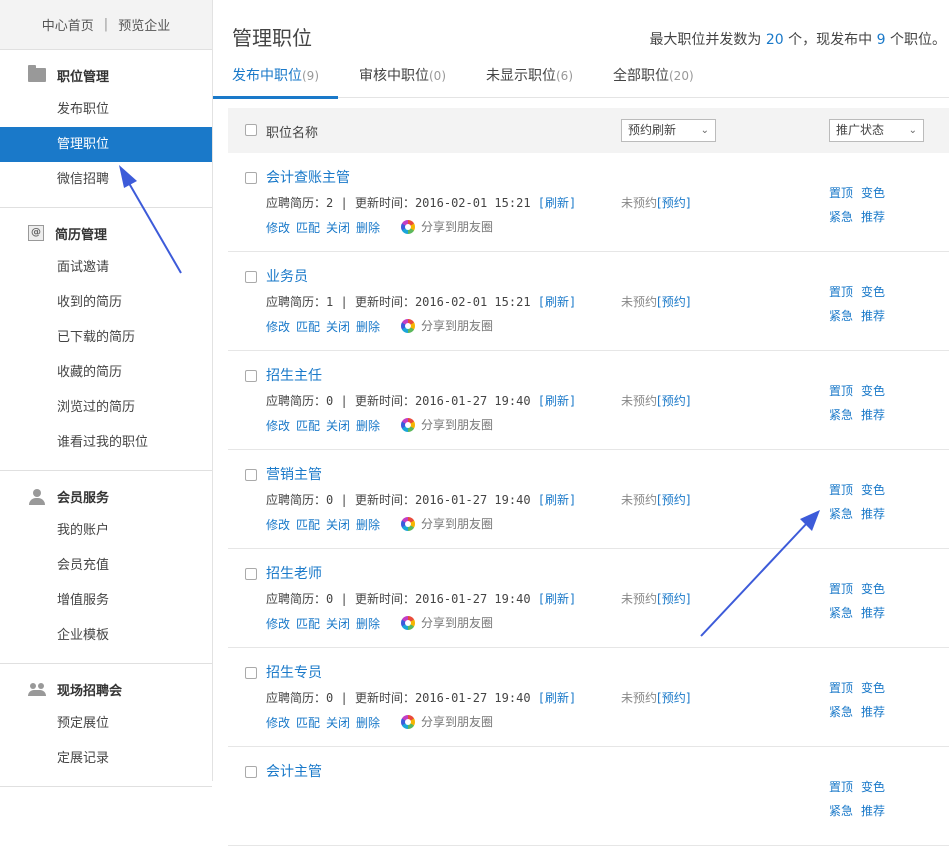 Image resolution: width=949 pixels, height=846 pixels. What do you see at coordinates (251, 130) in the screenshot?
I see `select-all-checkbox` at bounding box center [251, 130].